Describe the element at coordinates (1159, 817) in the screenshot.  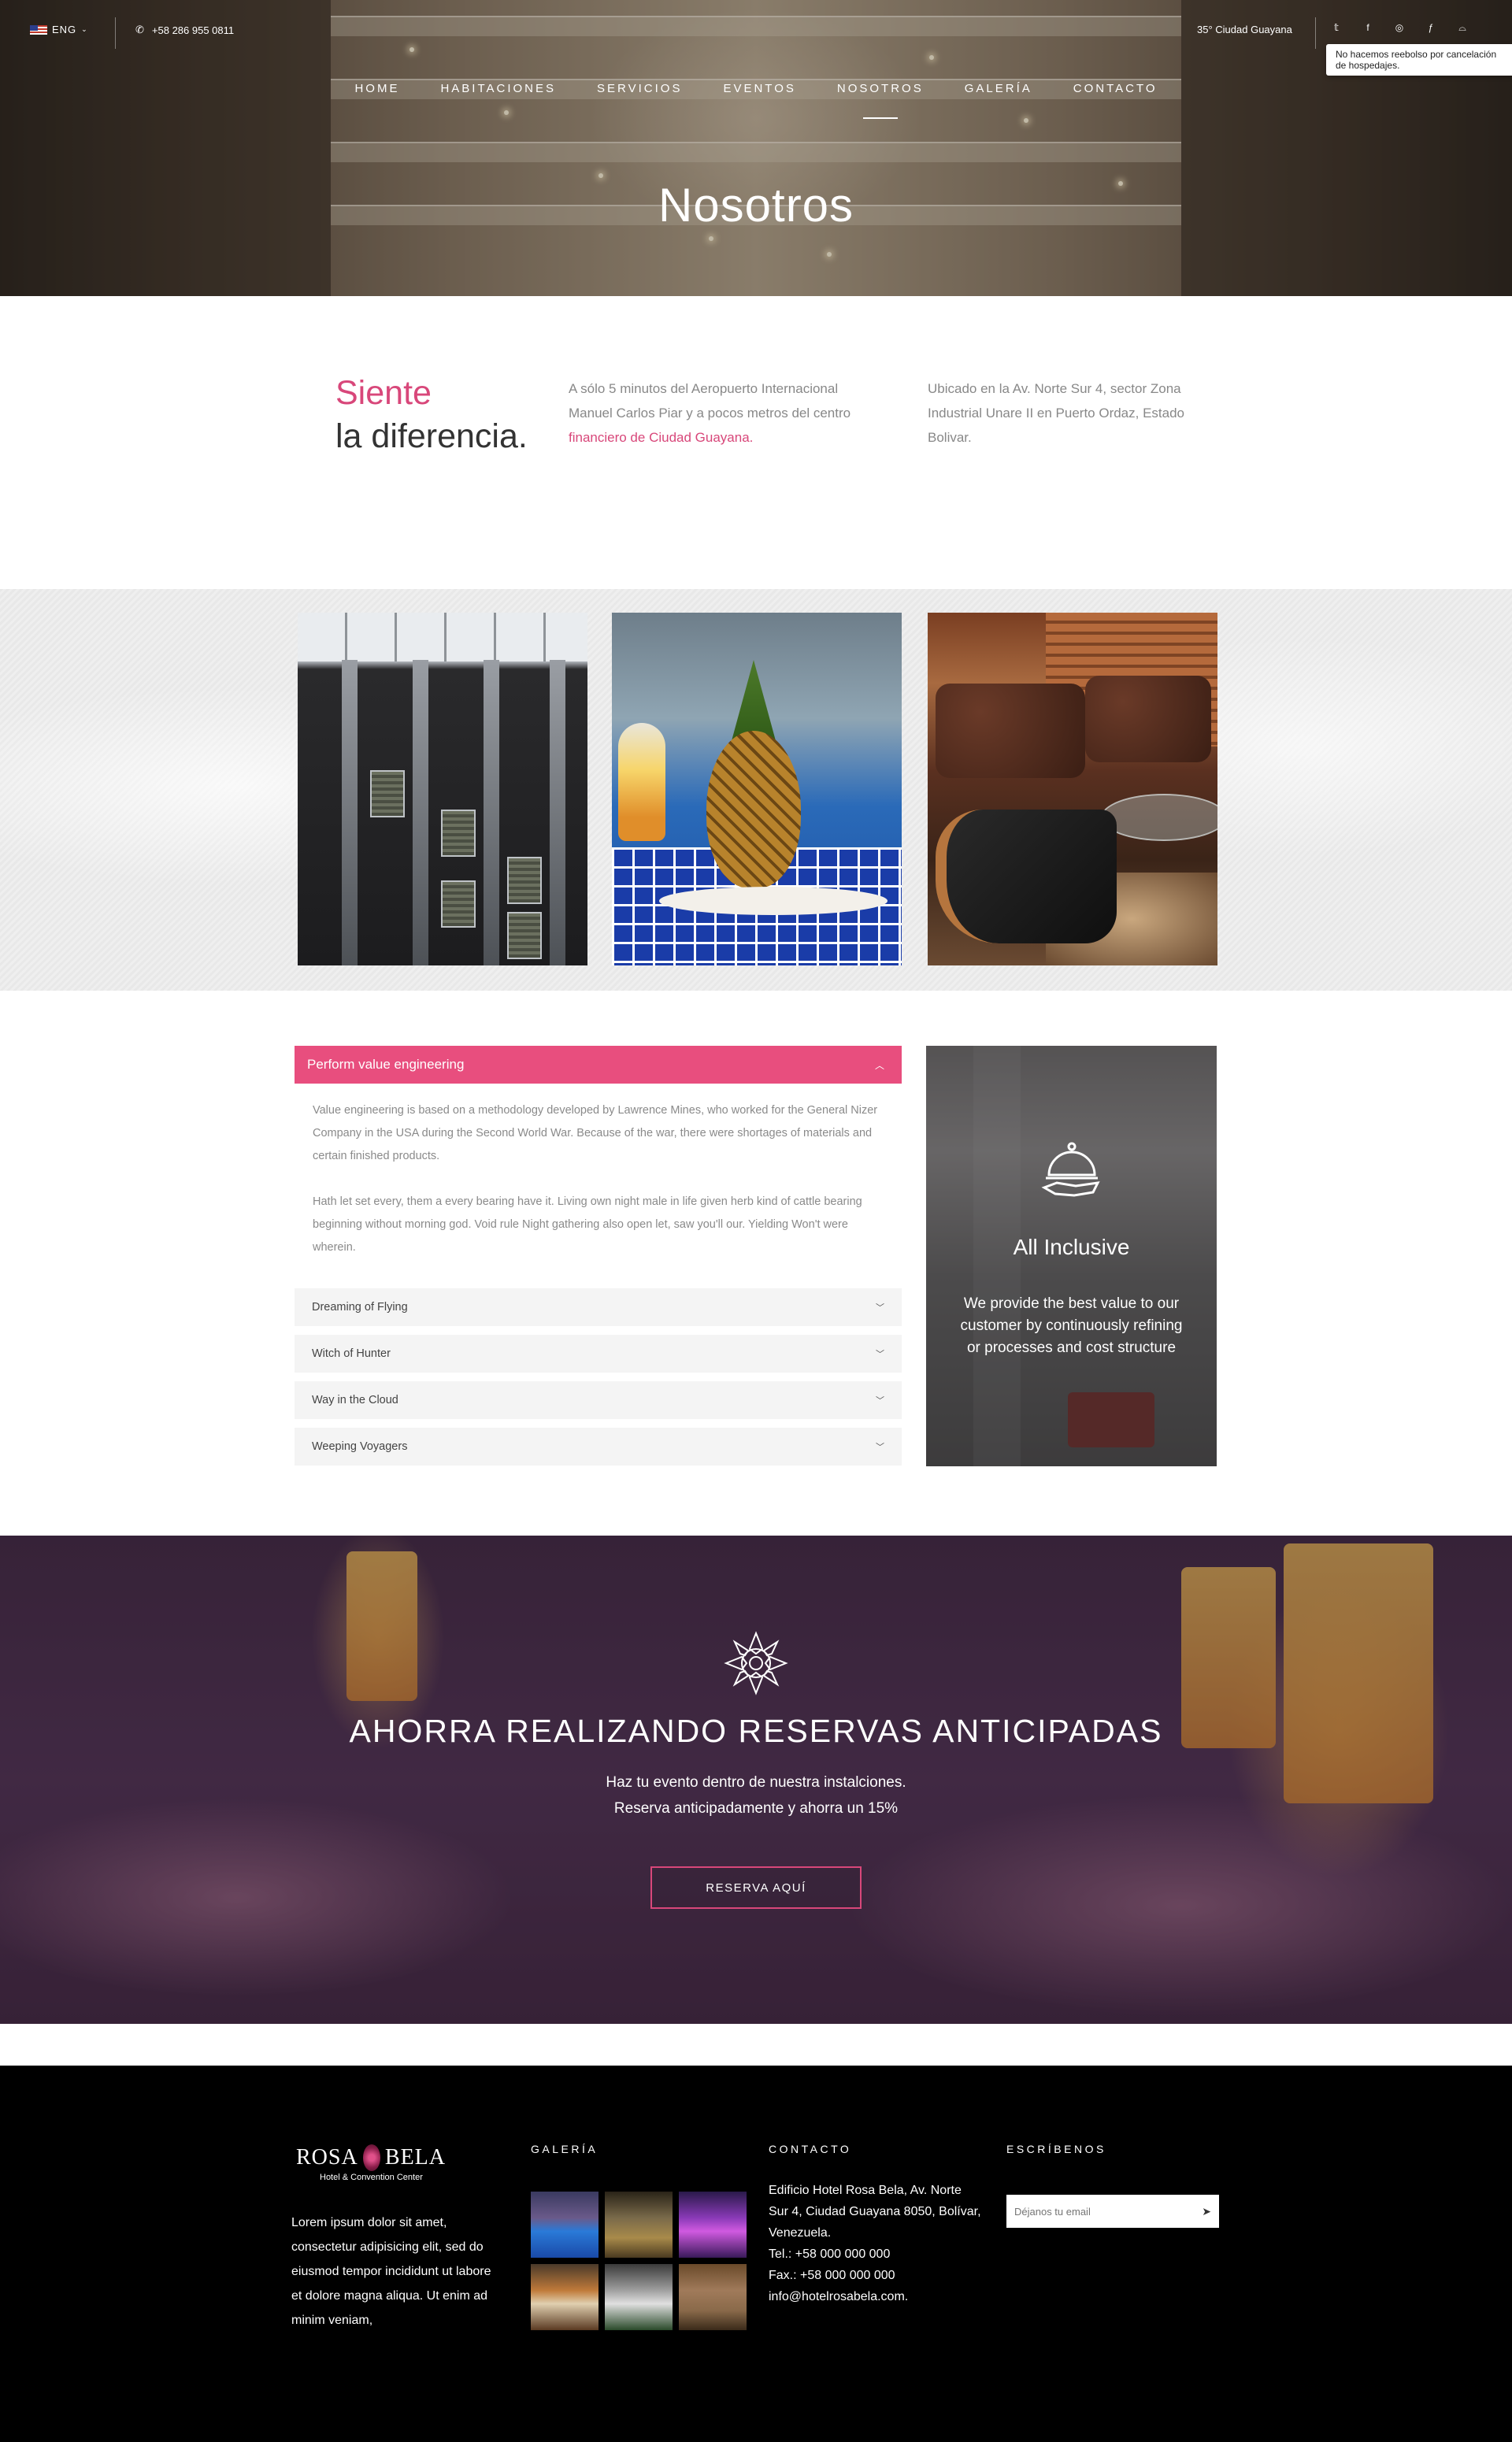
I see `glass-table` at that location.